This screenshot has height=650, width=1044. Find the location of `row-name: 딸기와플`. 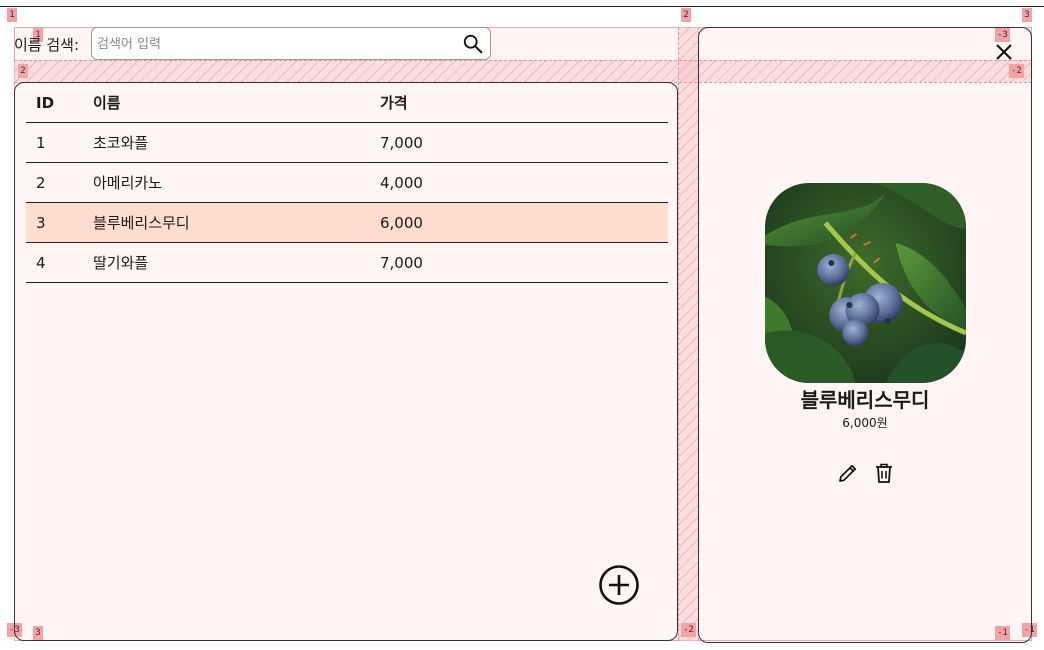

row-name: 딸기와플 is located at coordinates (121, 263).